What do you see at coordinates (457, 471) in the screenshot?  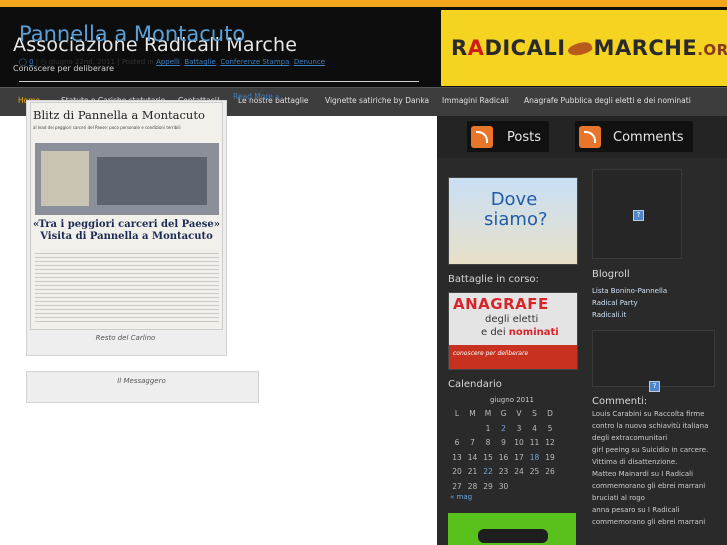 I see `calendar-day: 20` at bounding box center [457, 471].